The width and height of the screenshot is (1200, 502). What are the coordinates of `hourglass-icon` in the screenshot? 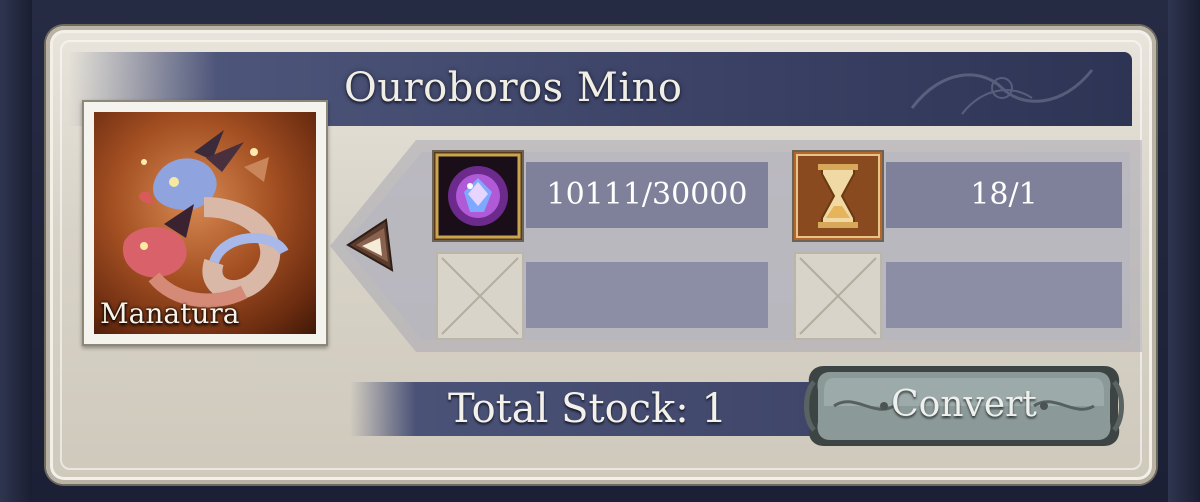 It's located at (838, 196).